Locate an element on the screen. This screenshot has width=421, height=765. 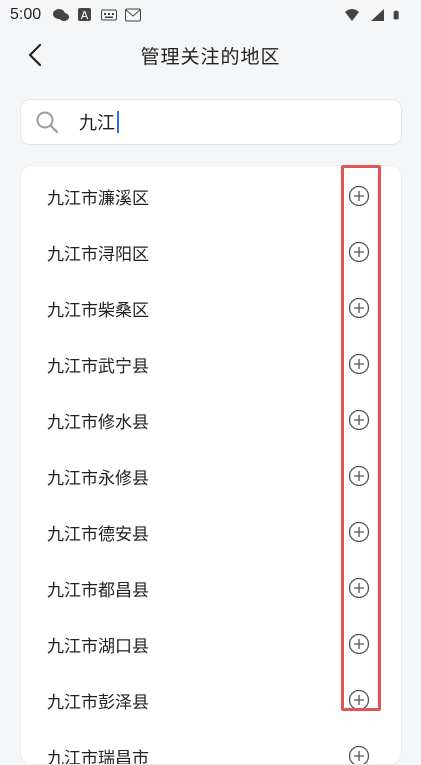
list-item: 九江市永修县 is located at coordinates (211, 476).